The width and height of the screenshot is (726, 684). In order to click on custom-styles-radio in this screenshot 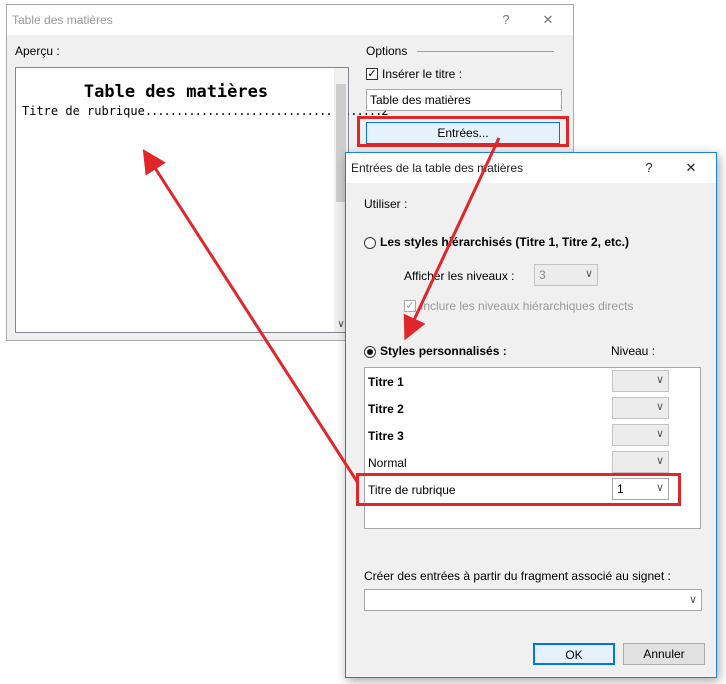, I will do `click(370, 352)`.